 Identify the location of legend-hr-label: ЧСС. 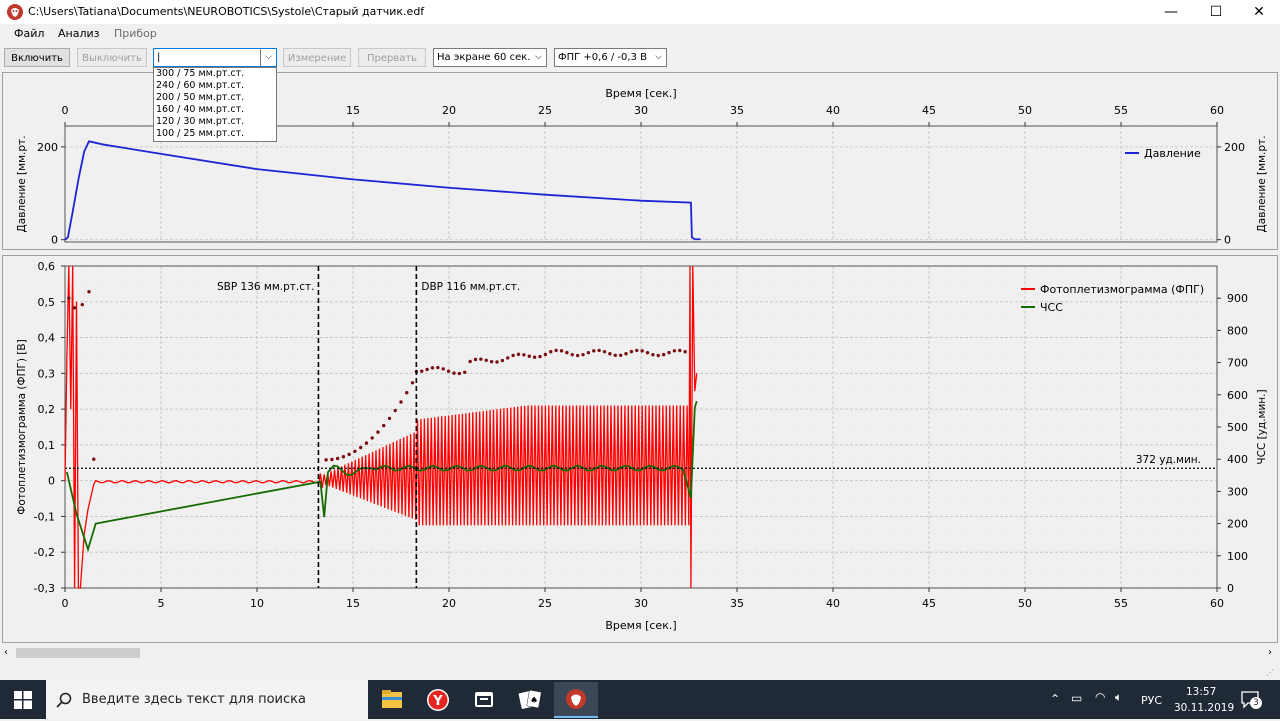
(1051, 307).